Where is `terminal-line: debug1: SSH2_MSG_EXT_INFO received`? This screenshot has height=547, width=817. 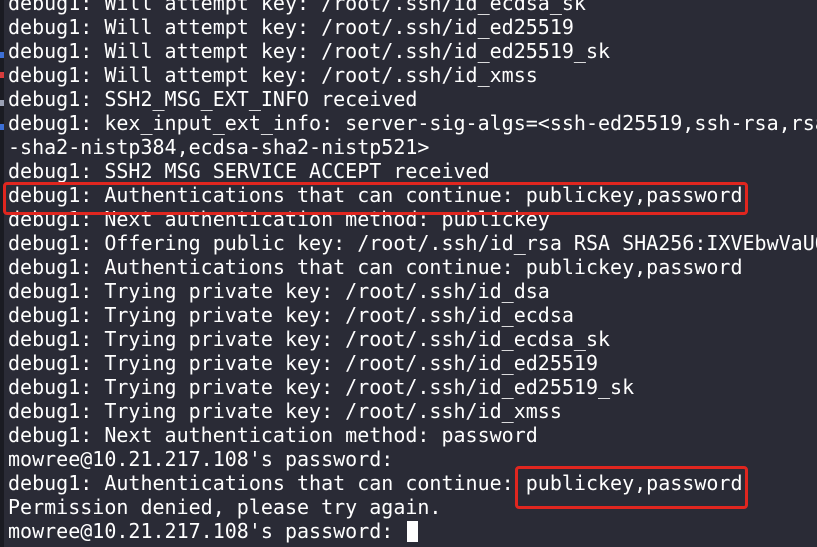
terminal-line: debug1: SSH2_MSG_EXT_INFO received is located at coordinates (213, 99).